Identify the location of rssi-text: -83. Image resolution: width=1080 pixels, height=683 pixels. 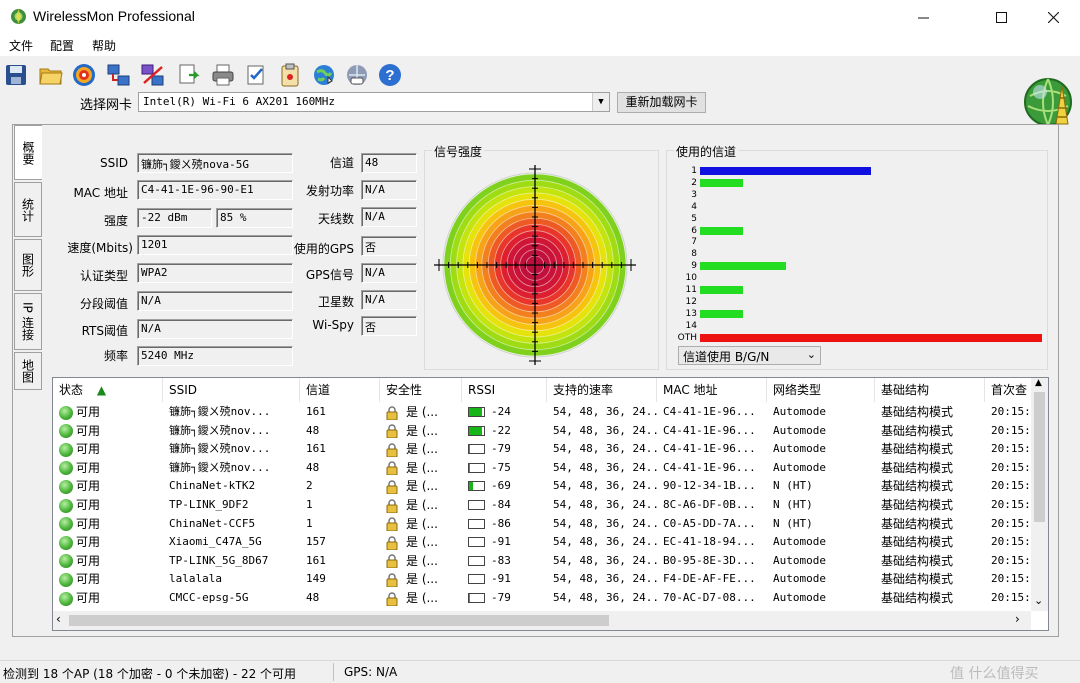
(501, 560).